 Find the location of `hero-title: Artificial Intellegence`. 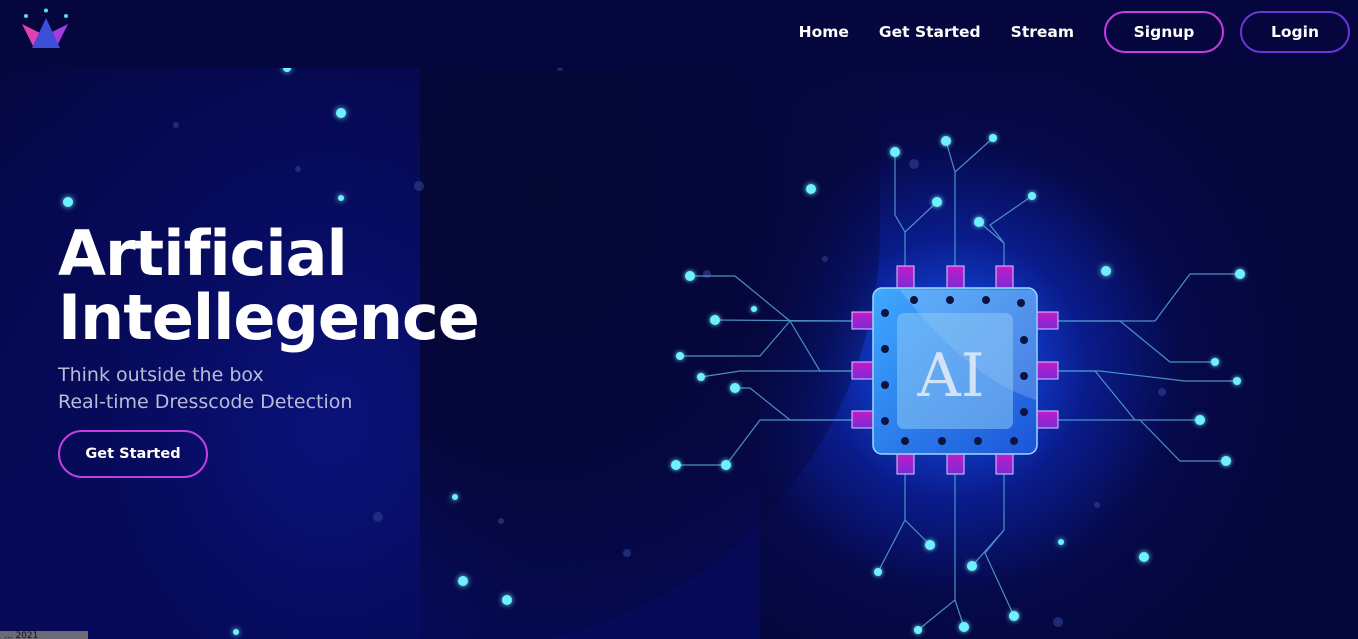

hero-title: Artificial Intellegence is located at coordinates (269, 286).